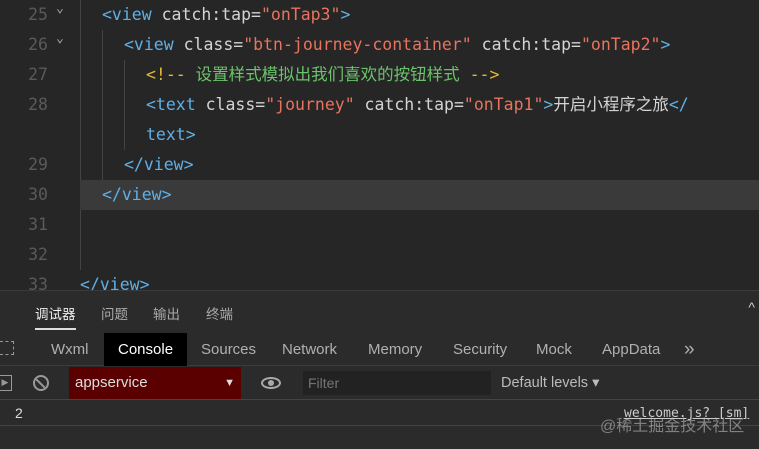  I want to click on code-token: "onTap2", so click(620, 44).